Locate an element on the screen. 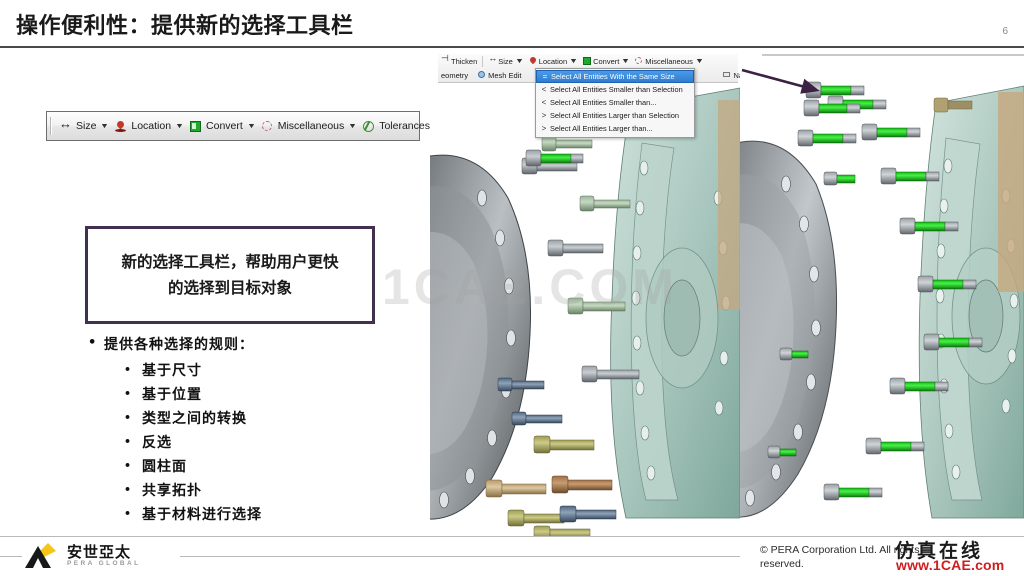 The height and width of the screenshot is (576, 1024). footer-line-left is located at coordinates (11, 556).